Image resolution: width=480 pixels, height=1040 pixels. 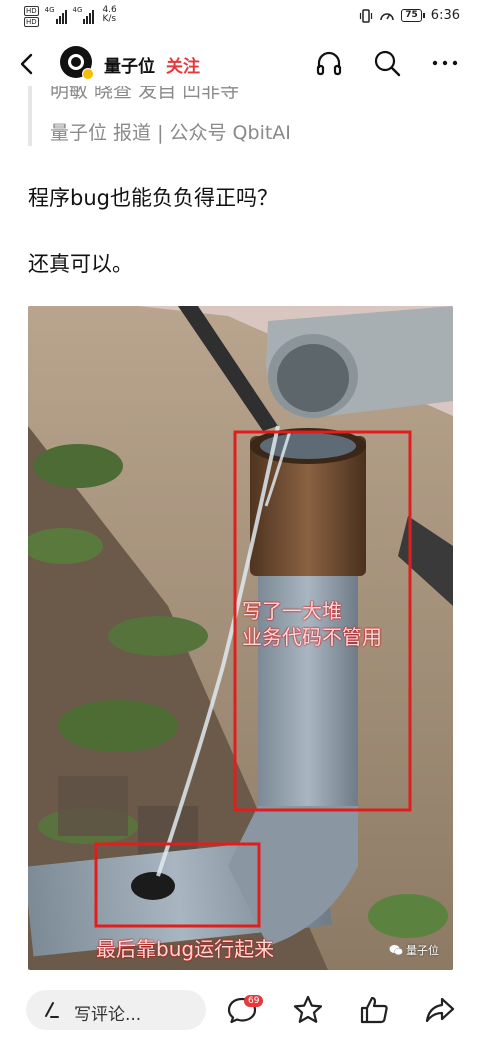 What do you see at coordinates (445, 63) in the screenshot?
I see `more-icon` at bounding box center [445, 63].